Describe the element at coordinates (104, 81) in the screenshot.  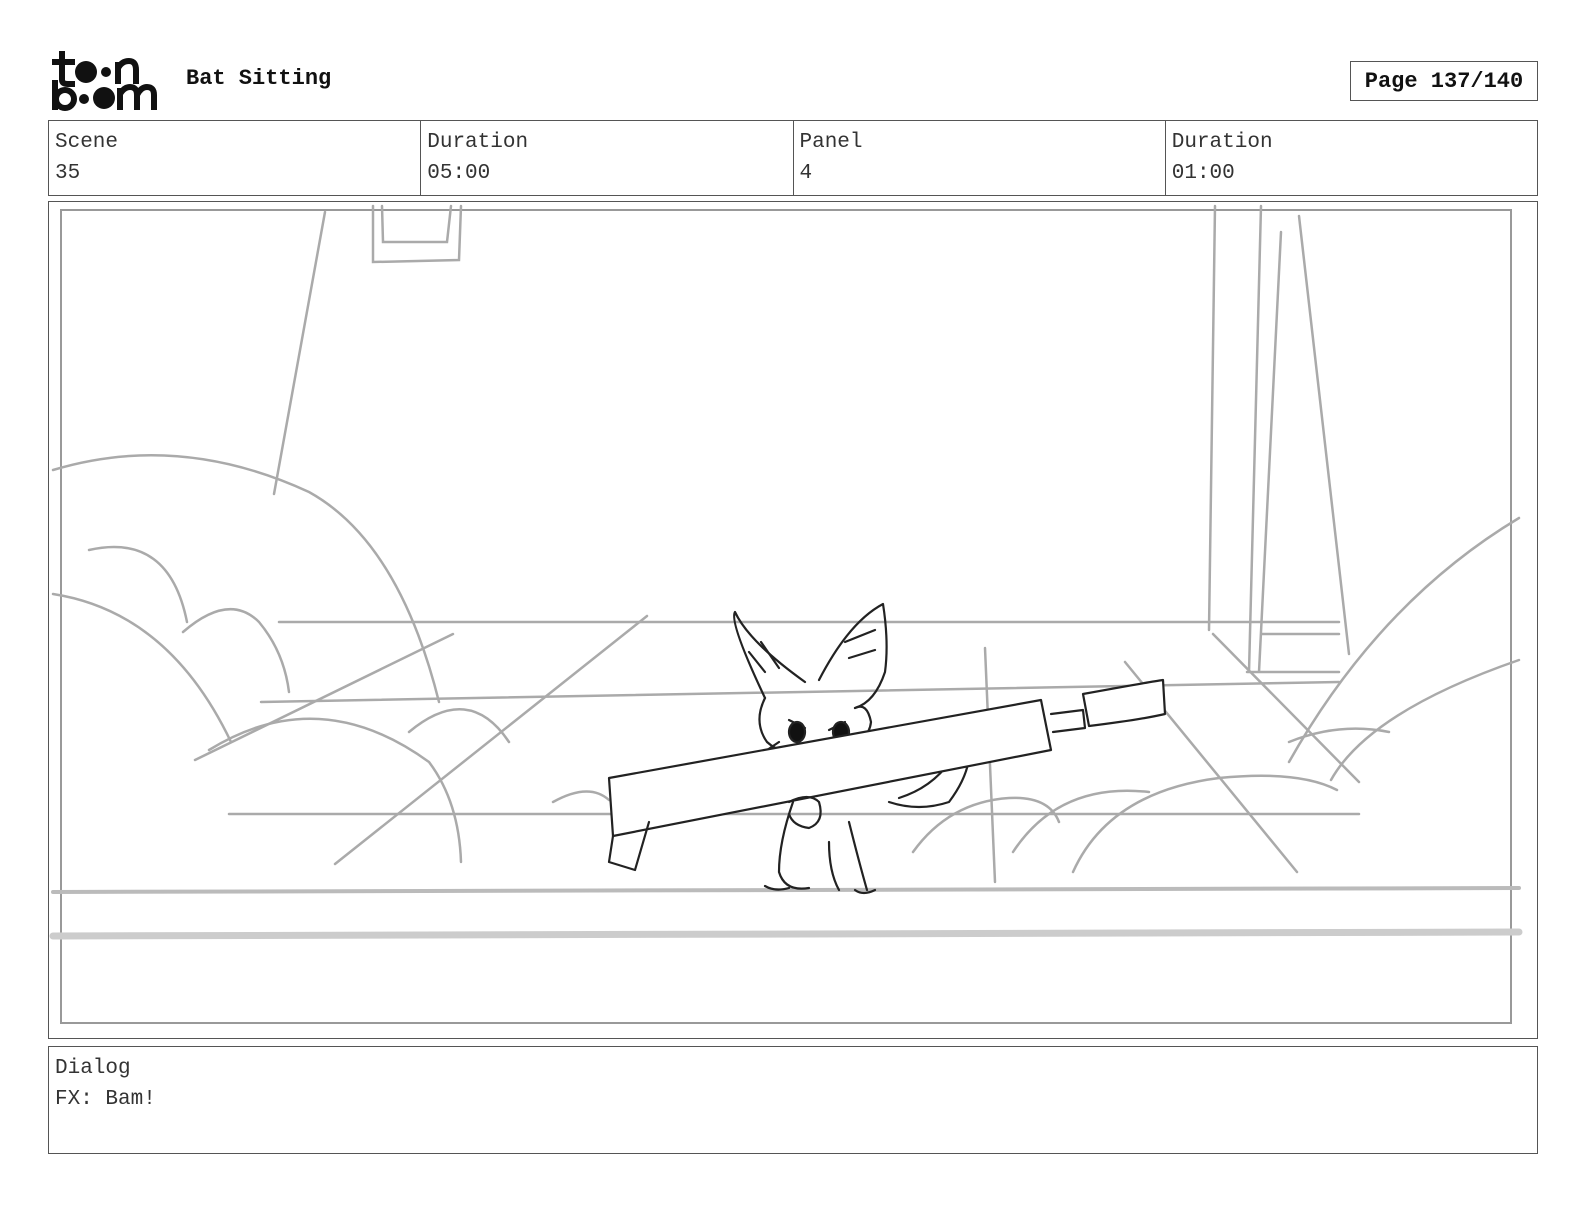
I see `toonboom-logo` at that location.